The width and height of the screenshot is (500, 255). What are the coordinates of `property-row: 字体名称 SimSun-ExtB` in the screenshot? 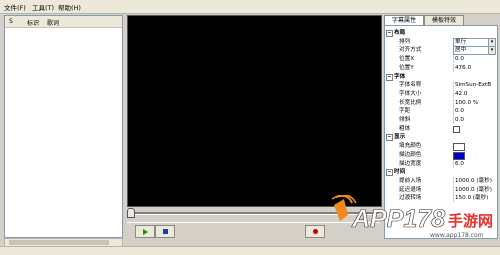 It's located at (441, 85).